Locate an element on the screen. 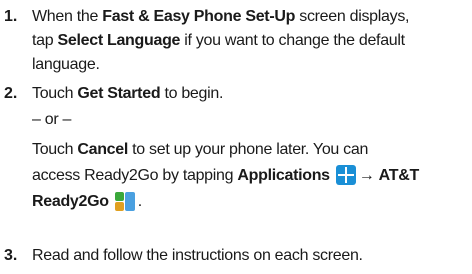  step-number: 2. is located at coordinates (11, 93).